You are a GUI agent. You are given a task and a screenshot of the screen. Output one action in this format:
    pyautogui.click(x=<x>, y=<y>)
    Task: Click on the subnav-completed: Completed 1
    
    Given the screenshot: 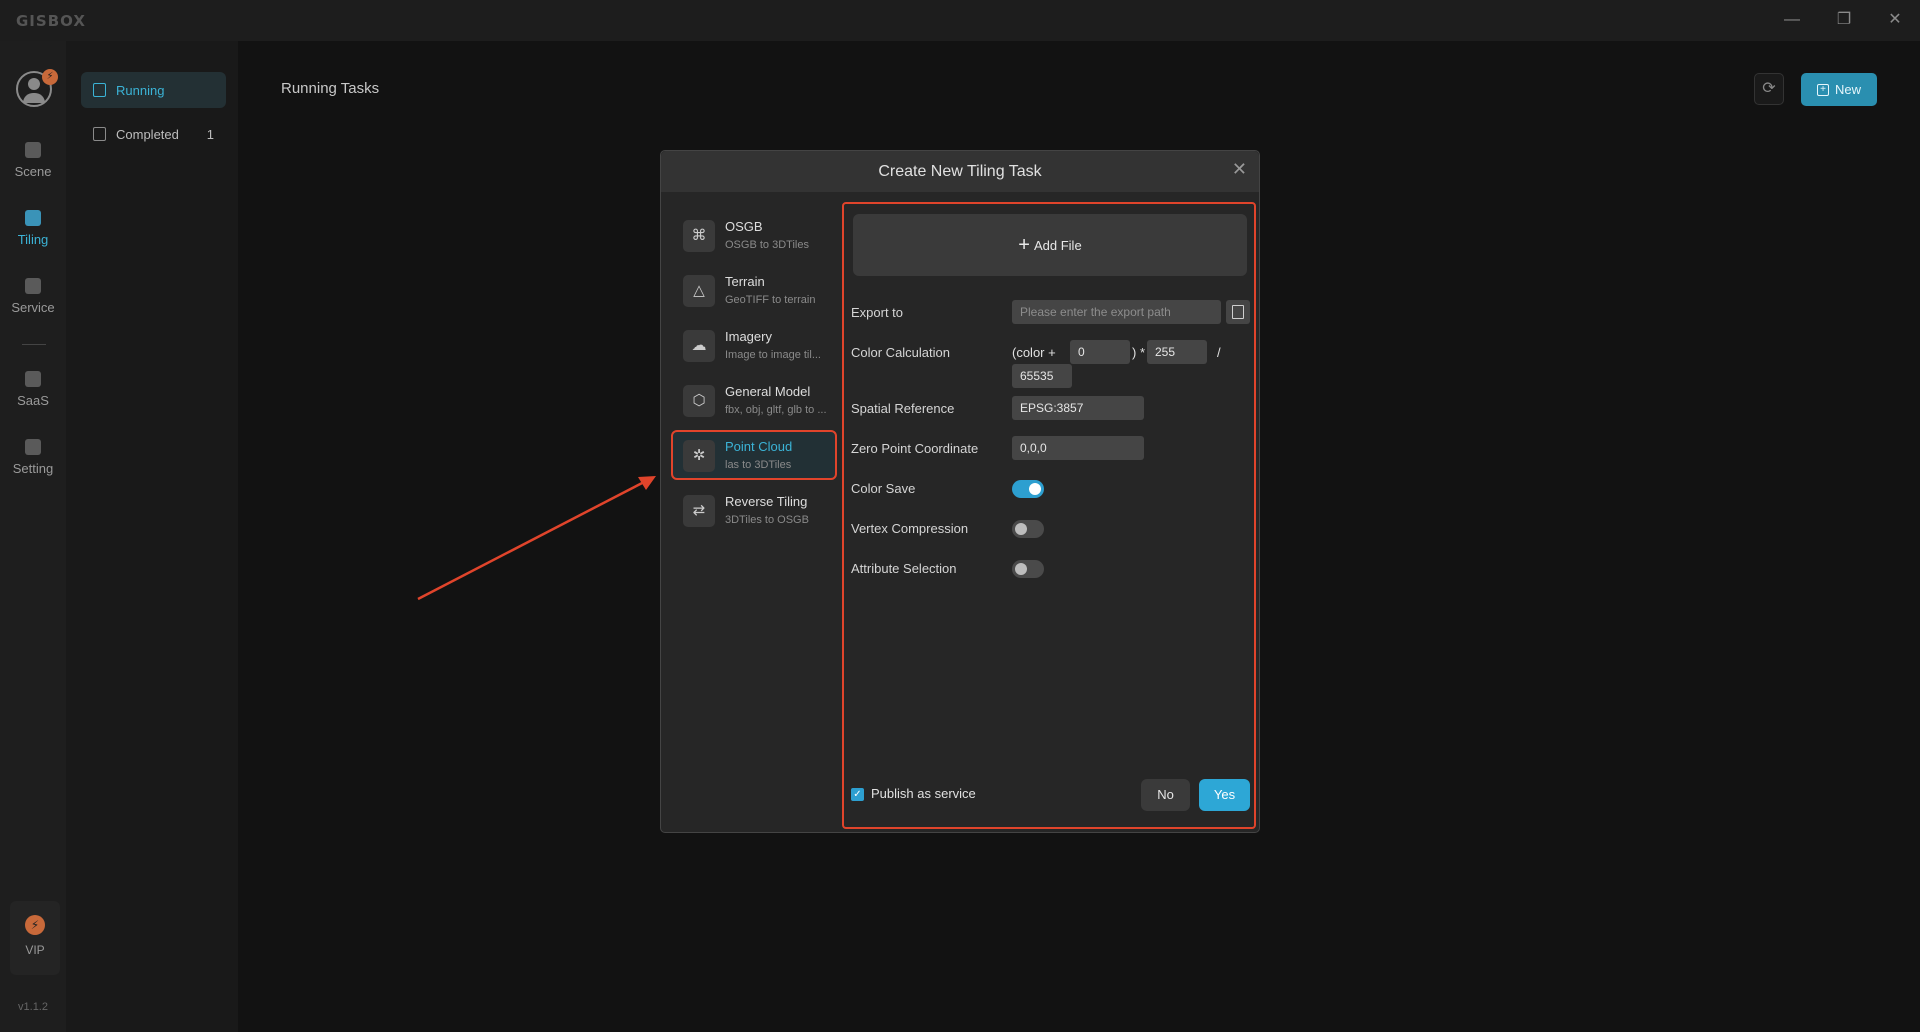 What is the action you would take?
    pyautogui.click(x=153, y=134)
    